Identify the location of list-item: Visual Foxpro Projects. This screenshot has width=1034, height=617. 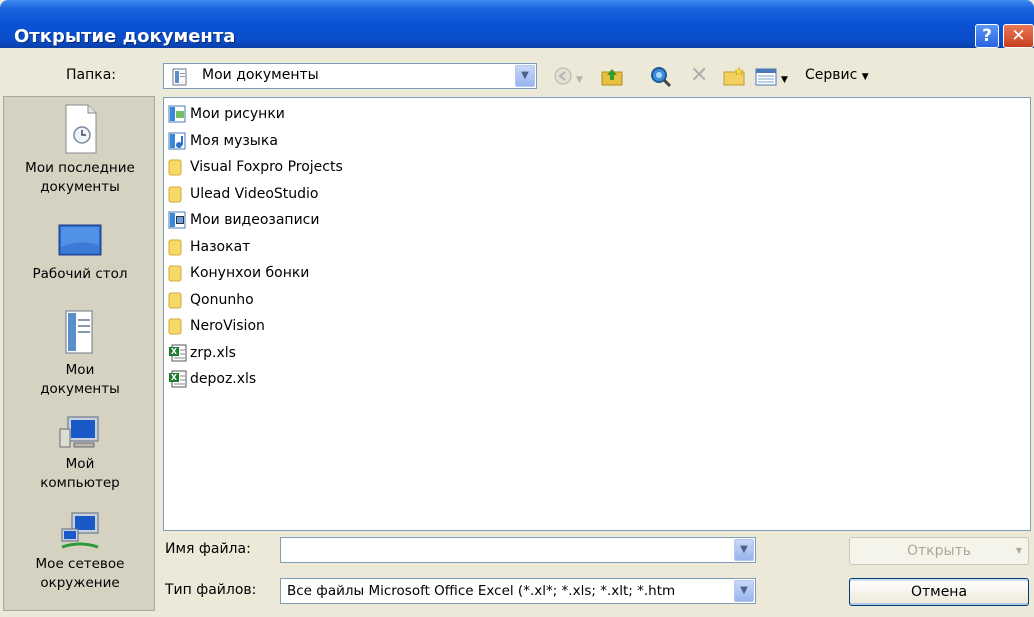
(255, 167).